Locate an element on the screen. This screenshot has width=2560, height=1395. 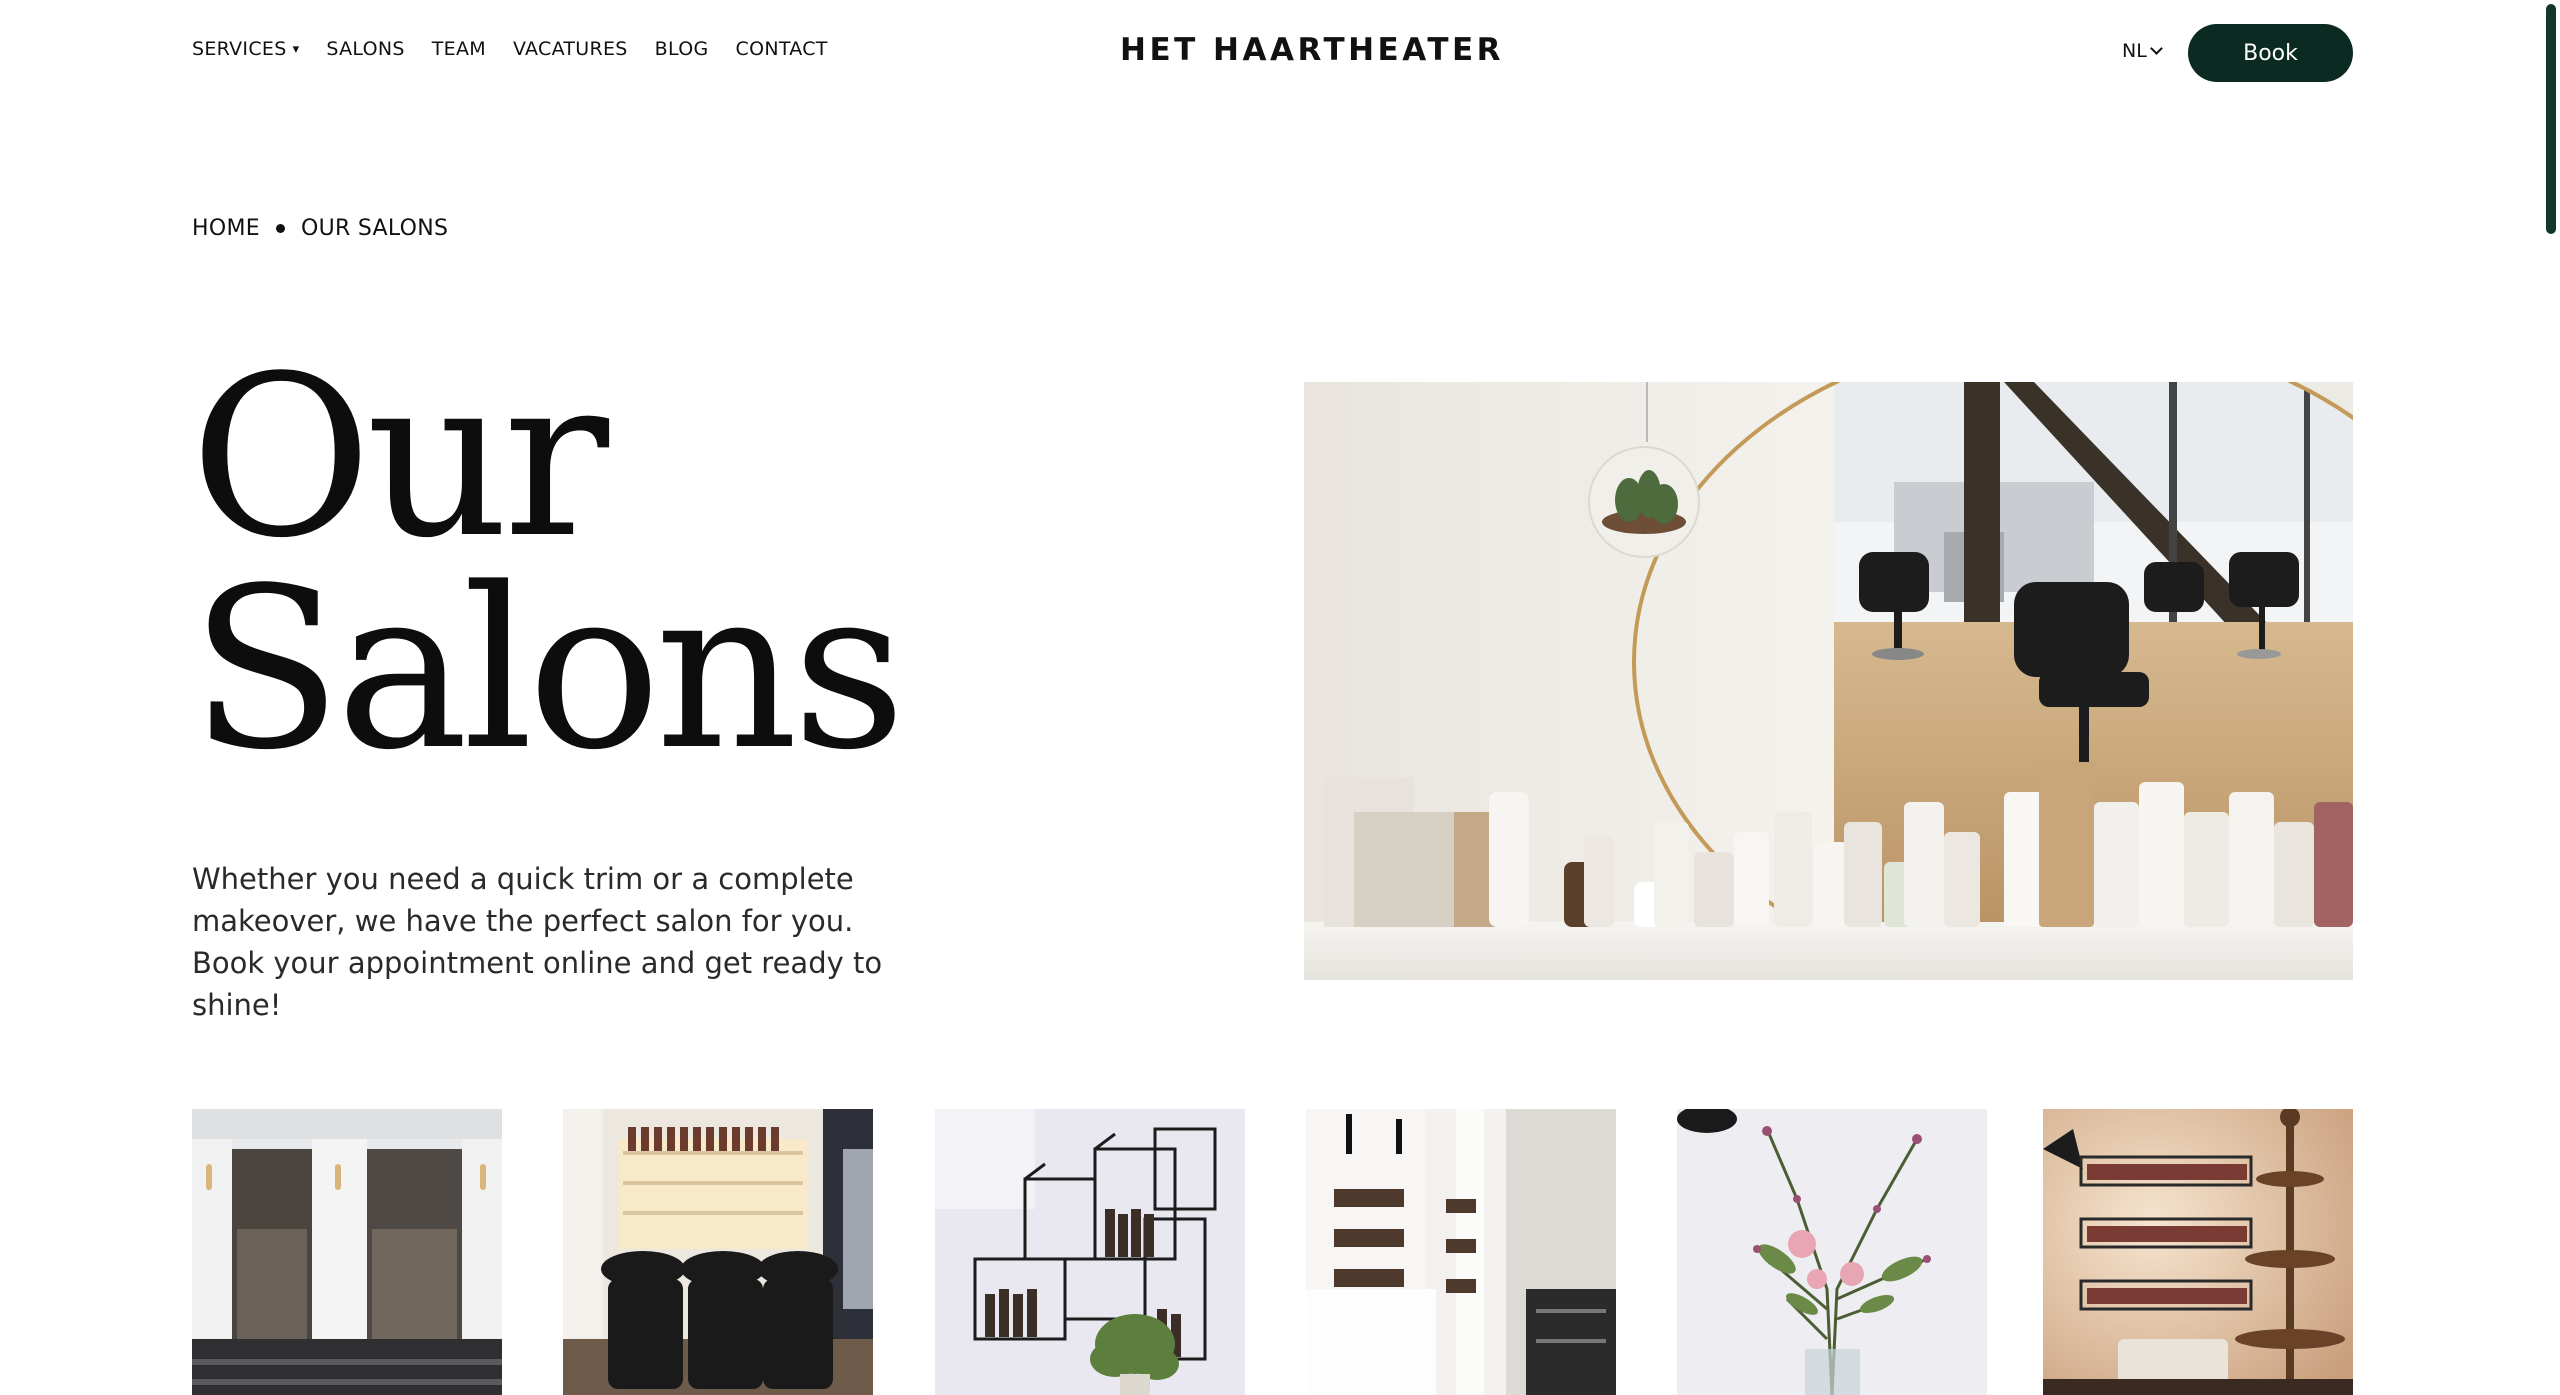
breadcrumb-separator-icon is located at coordinates (280, 228).